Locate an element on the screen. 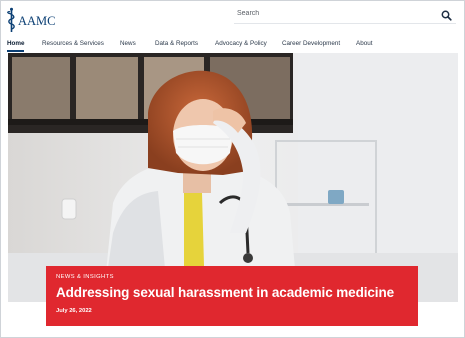 The image size is (465, 338). aamc-logo: AAMC is located at coordinates (31, 20).